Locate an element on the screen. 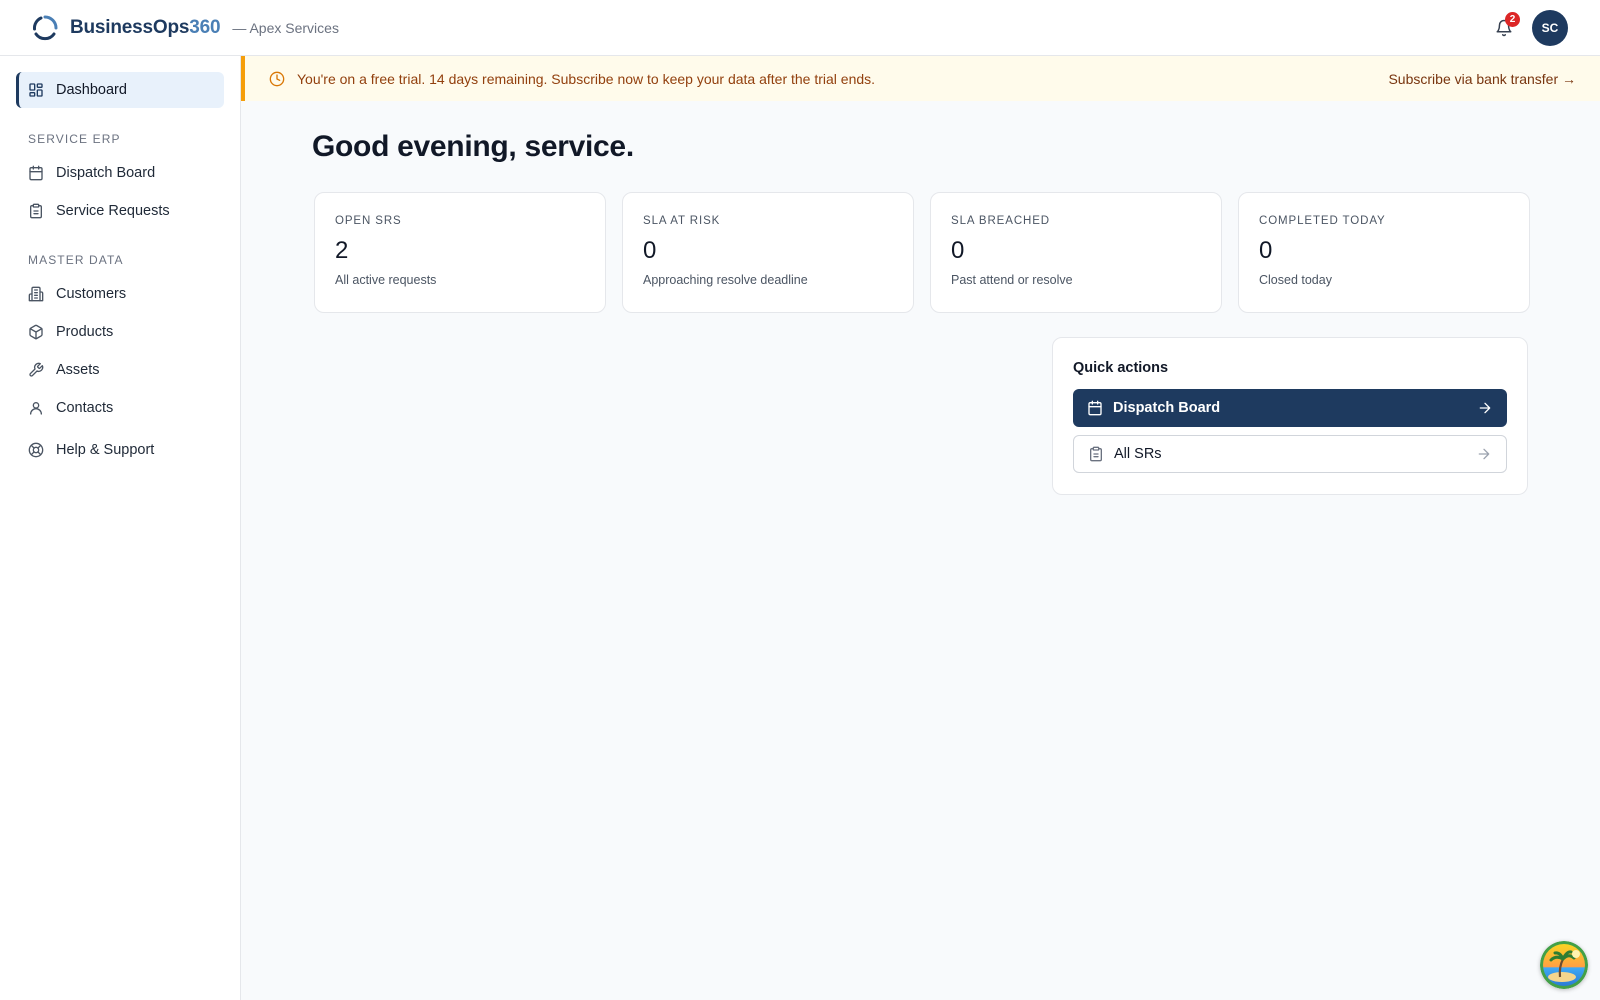  box-icon is located at coordinates (36, 332).